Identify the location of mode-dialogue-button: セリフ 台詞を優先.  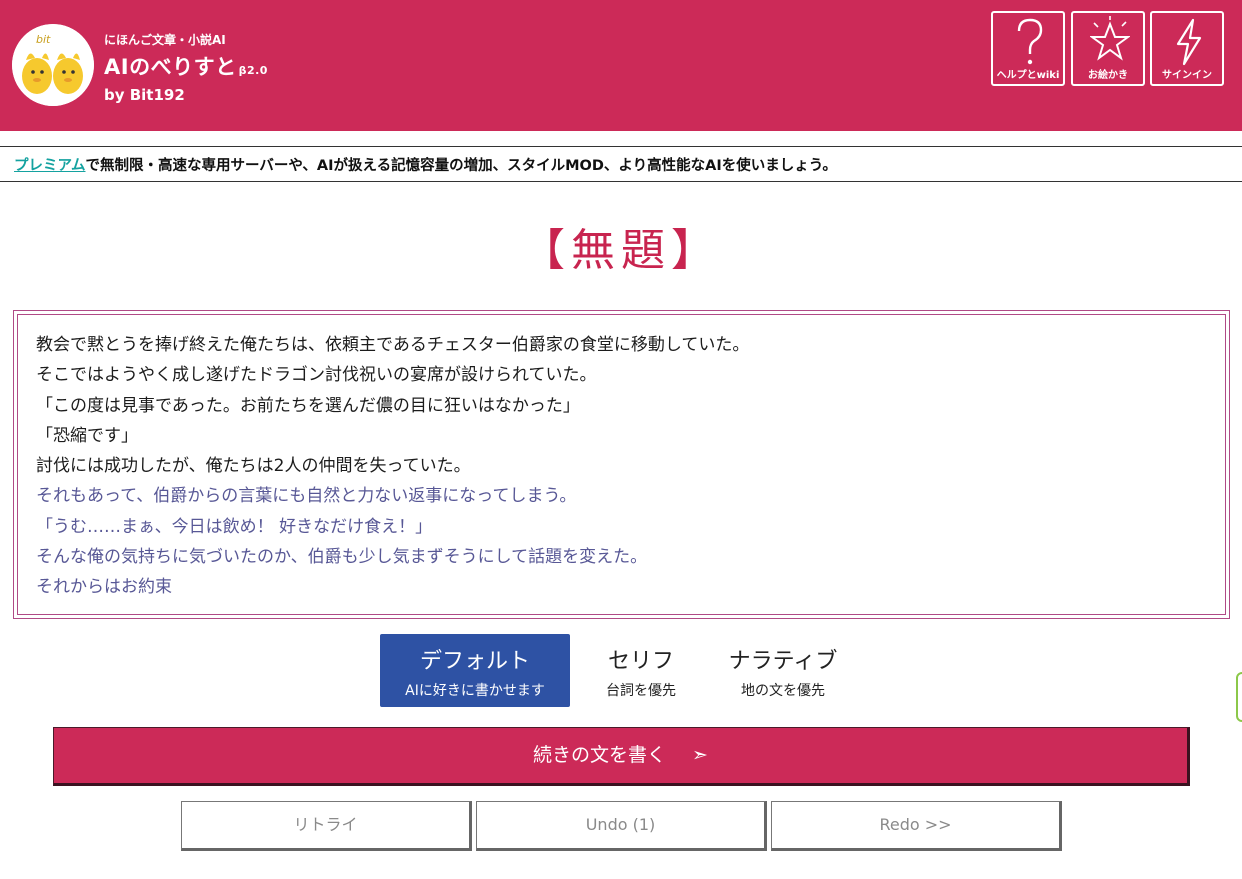
(641, 670).